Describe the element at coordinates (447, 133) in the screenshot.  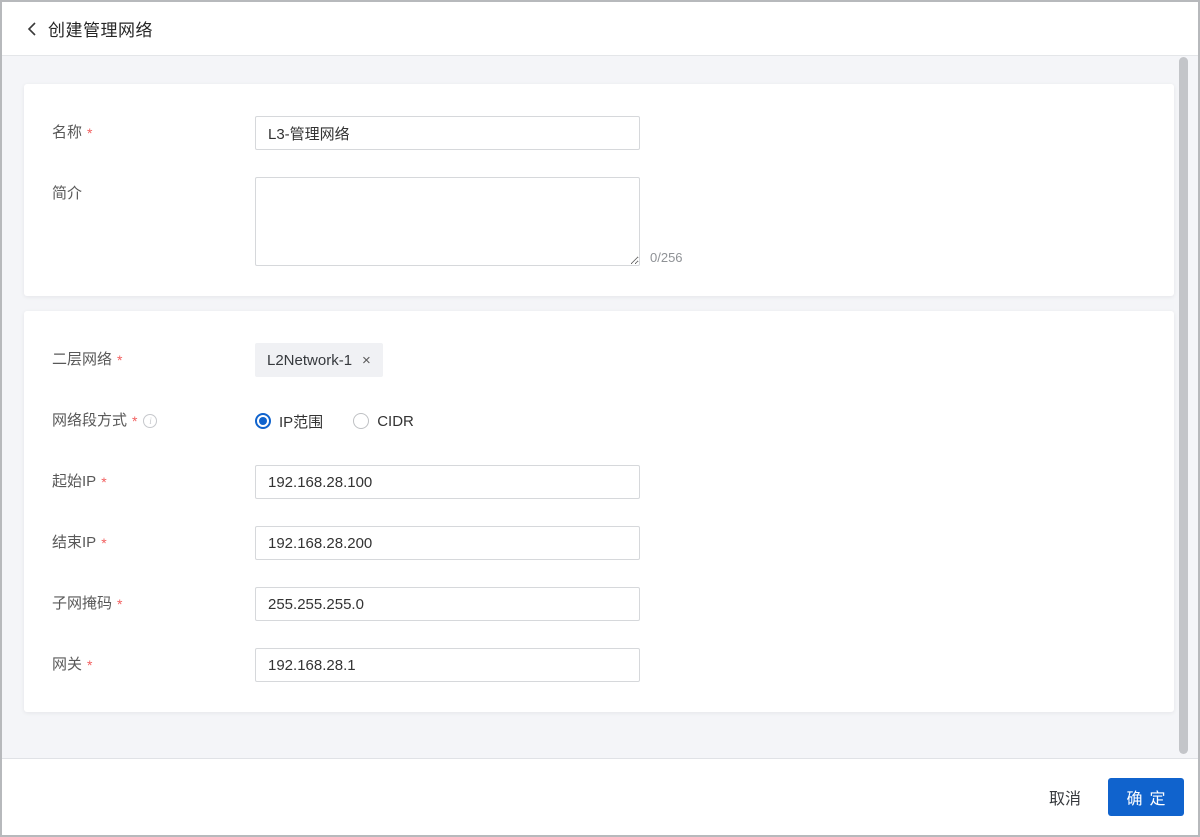
I see `name-input` at that location.